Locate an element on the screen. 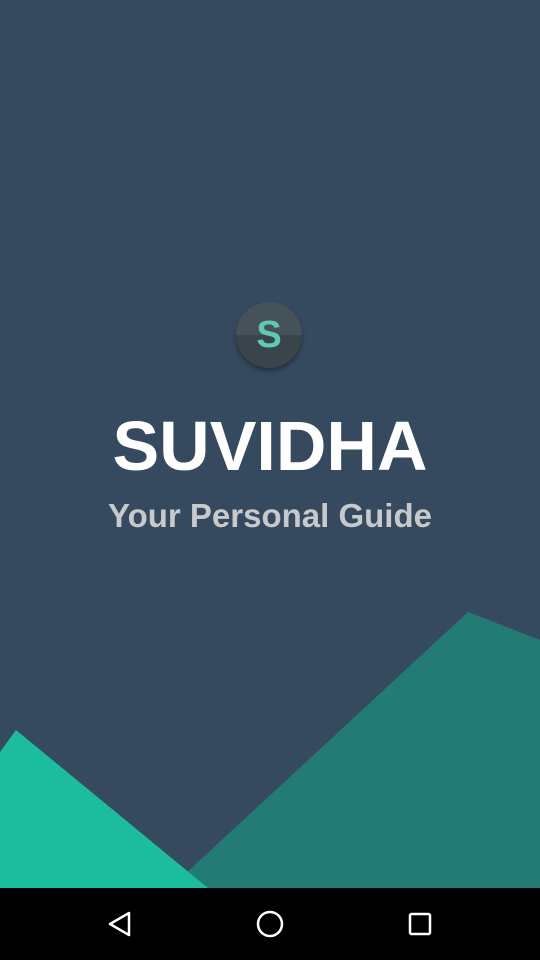 This screenshot has height=960, width=540. system-navigation-bar is located at coordinates (270, 924).